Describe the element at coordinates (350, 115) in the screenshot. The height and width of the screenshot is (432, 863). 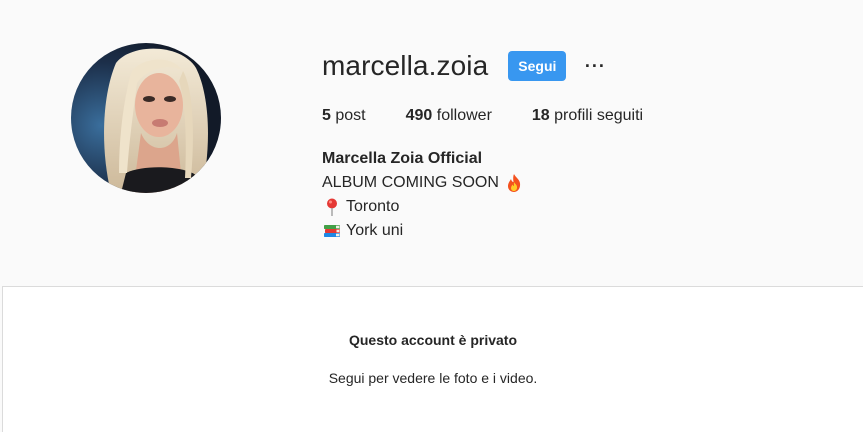
I see `stat-posts-label: post` at that location.